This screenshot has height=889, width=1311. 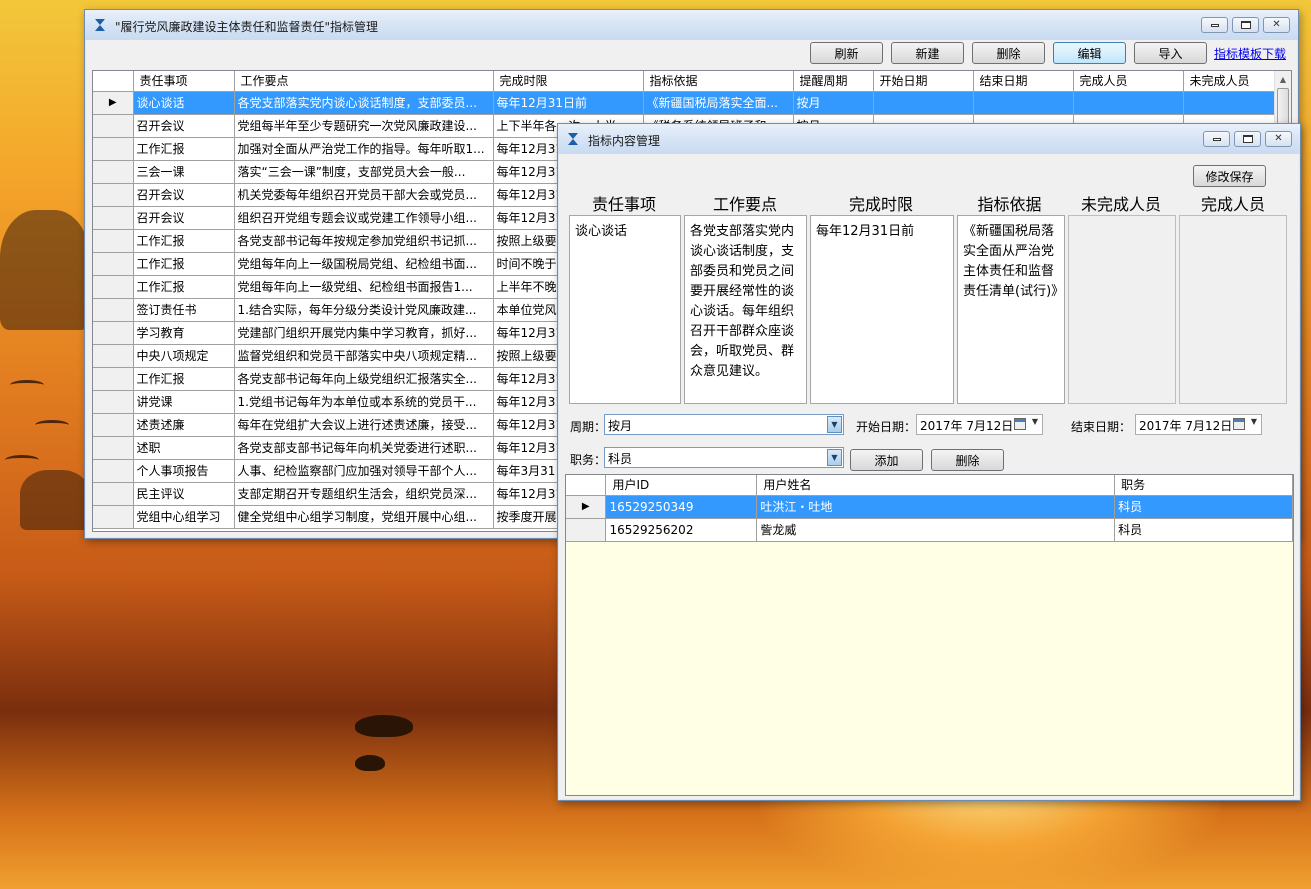 What do you see at coordinates (834, 424) in the screenshot?
I see `dropdown-arrow-icon: ▼` at bounding box center [834, 424].